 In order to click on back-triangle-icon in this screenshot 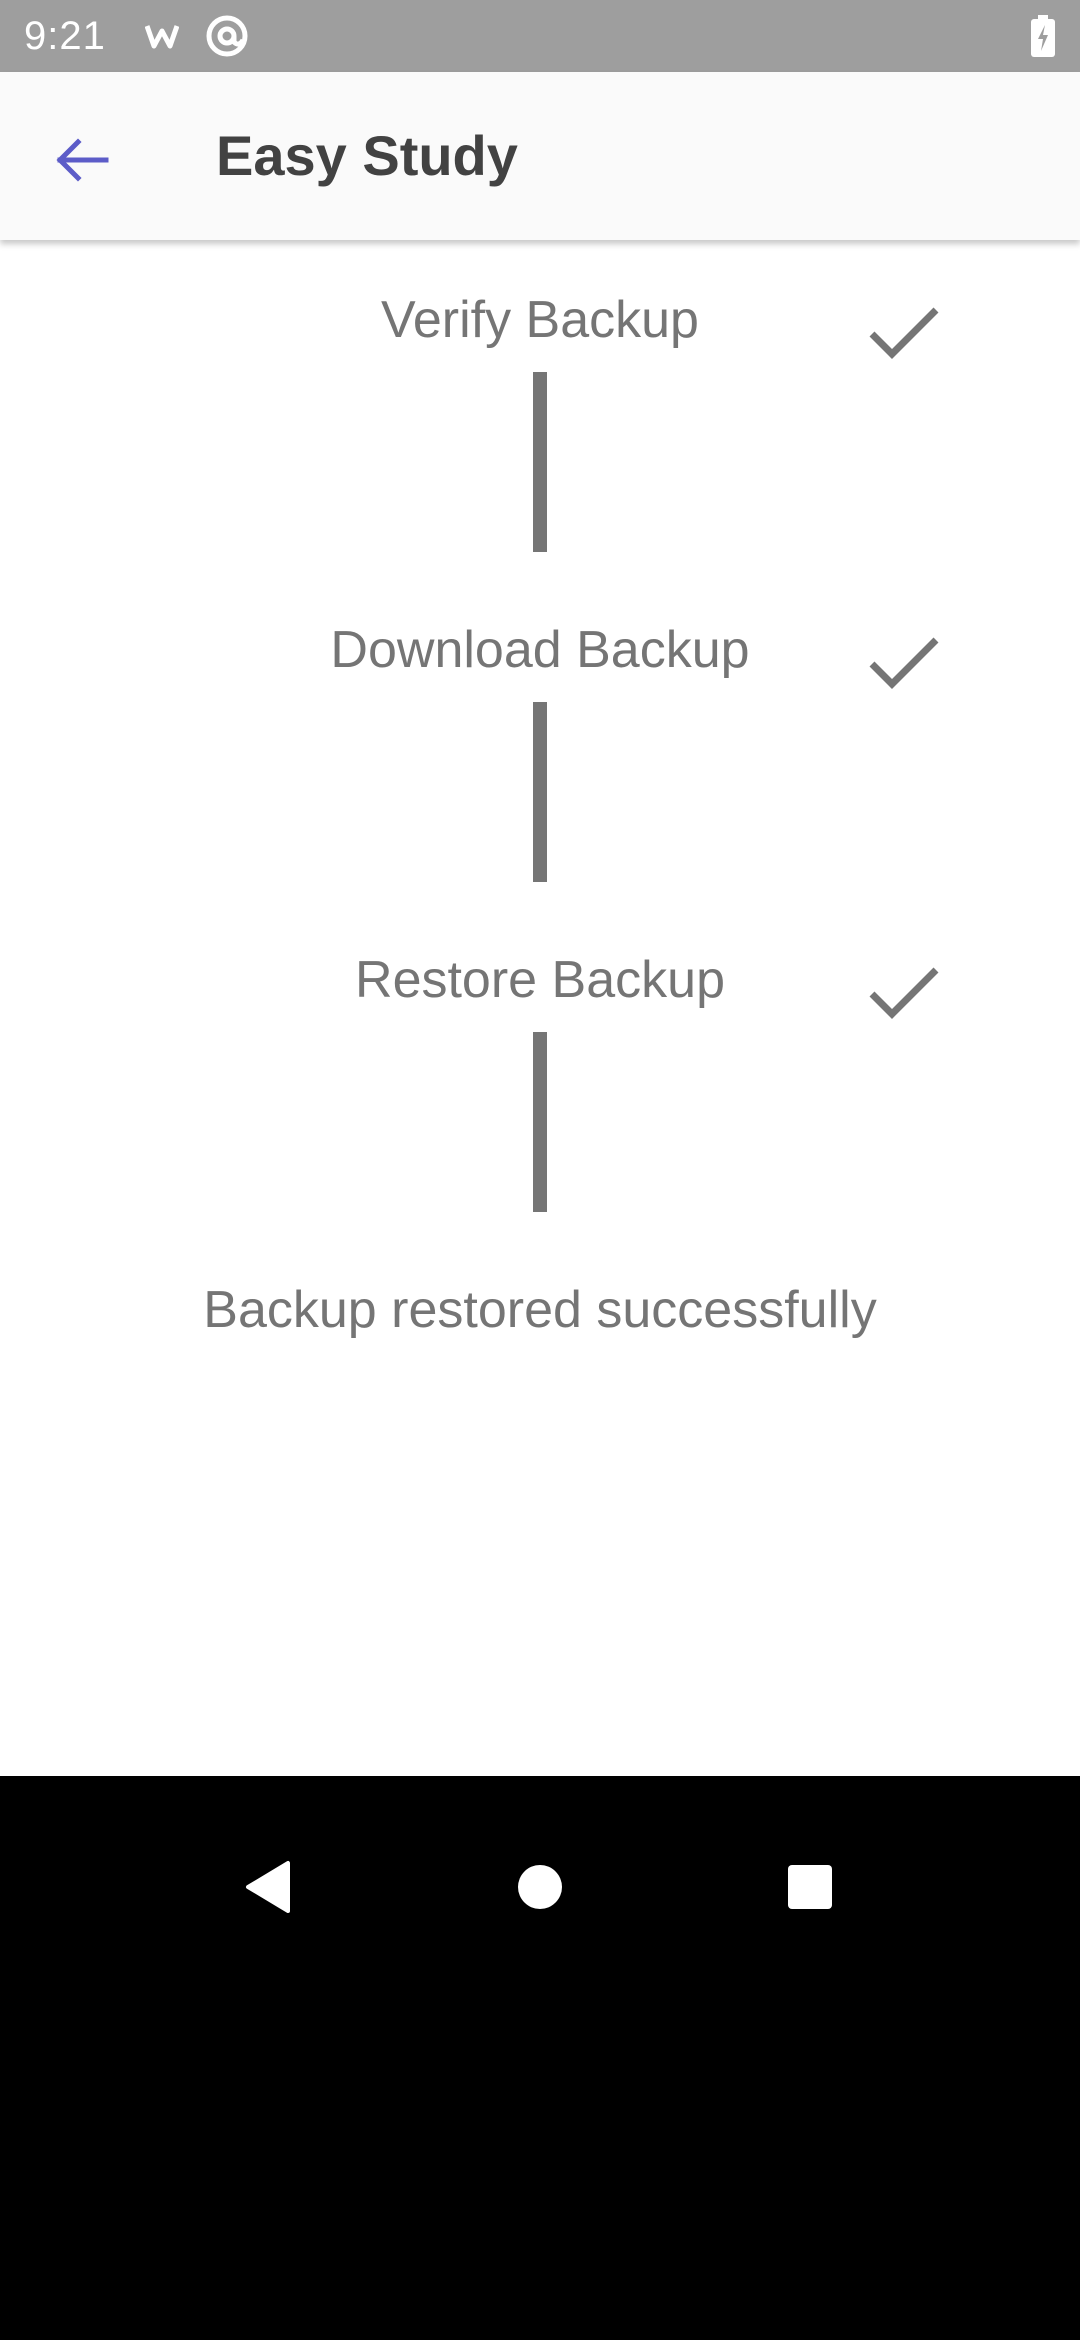, I will do `click(268, 1887)`.